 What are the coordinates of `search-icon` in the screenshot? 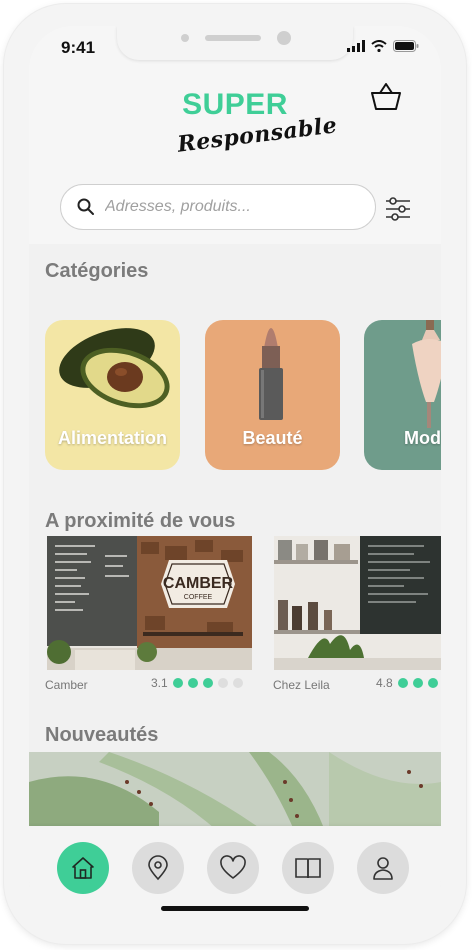 It's located at (85, 206).